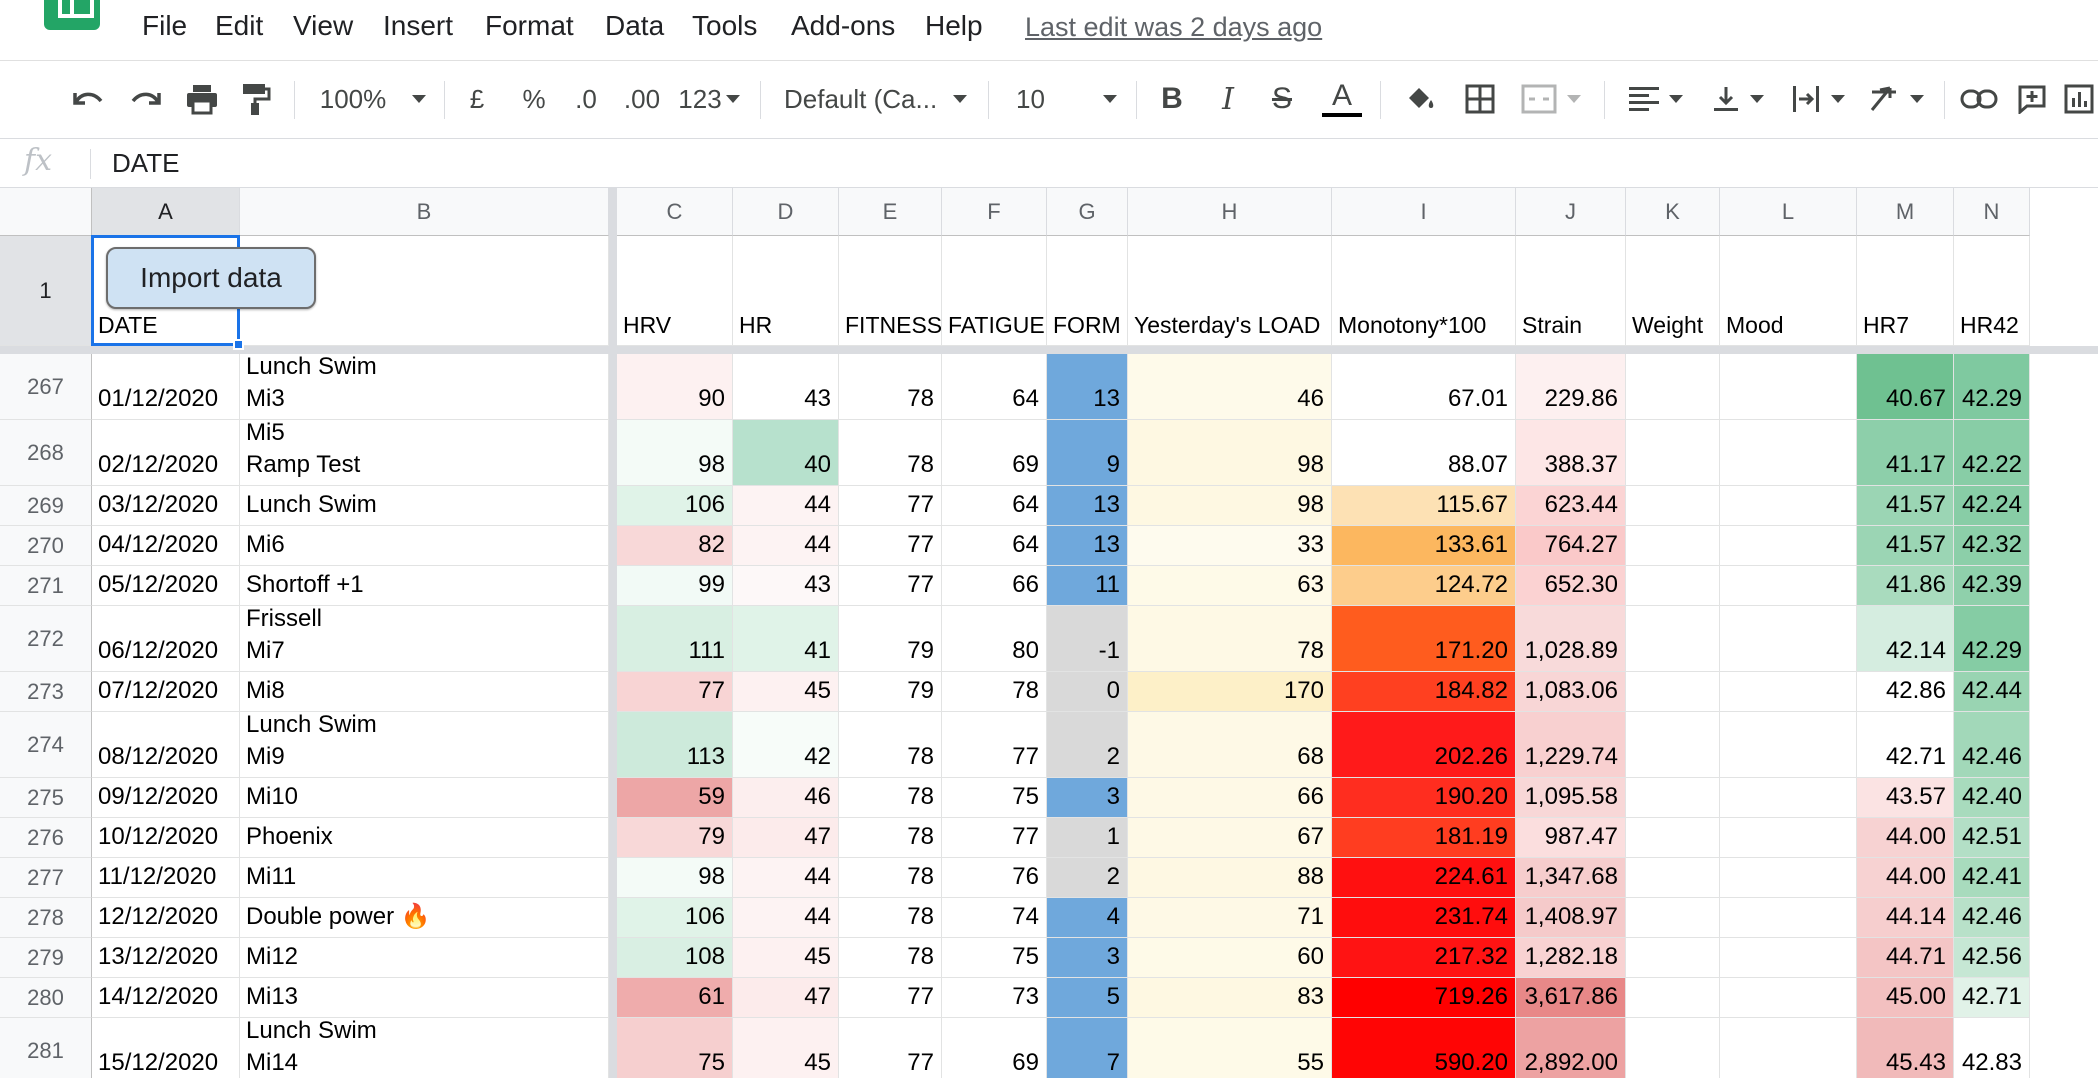 Image resolution: width=2098 pixels, height=1078 pixels. What do you see at coordinates (72, 15) in the screenshot?
I see `sheets-logo-icon` at bounding box center [72, 15].